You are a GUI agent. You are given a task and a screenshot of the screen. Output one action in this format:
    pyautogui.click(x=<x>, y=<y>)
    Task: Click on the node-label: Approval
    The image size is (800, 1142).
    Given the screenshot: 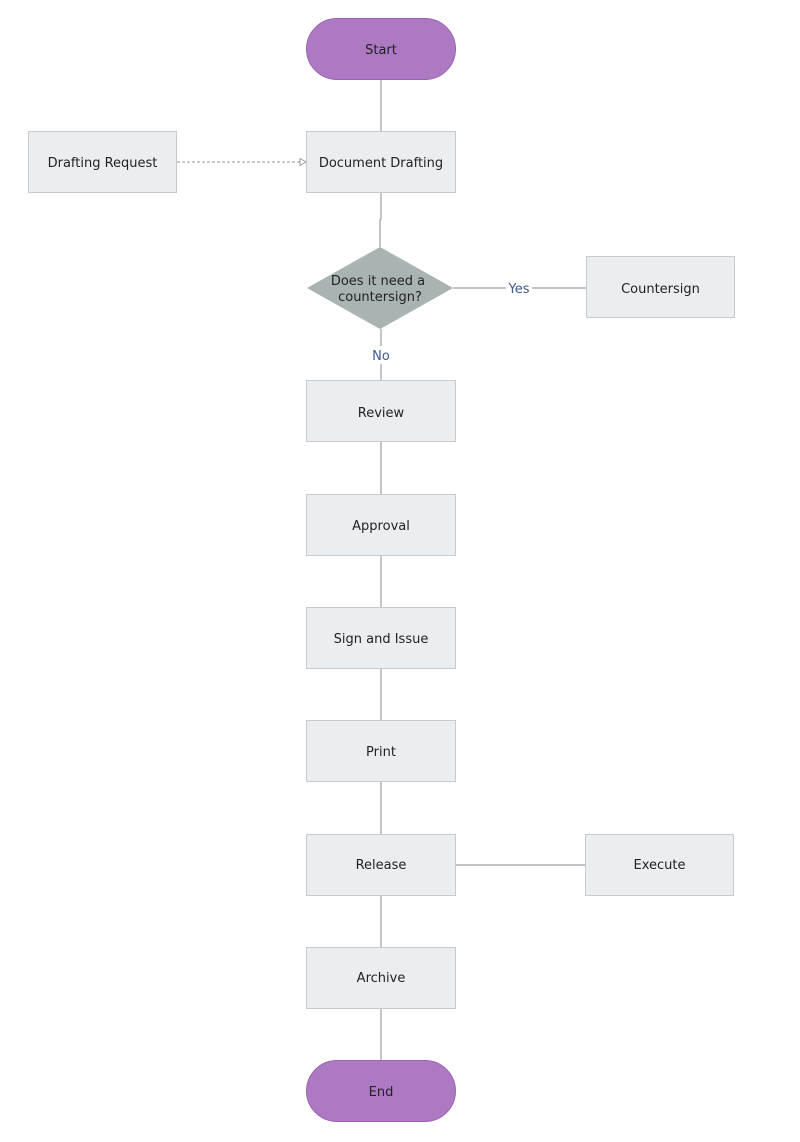 What is the action you would take?
    pyautogui.click(x=381, y=526)
    